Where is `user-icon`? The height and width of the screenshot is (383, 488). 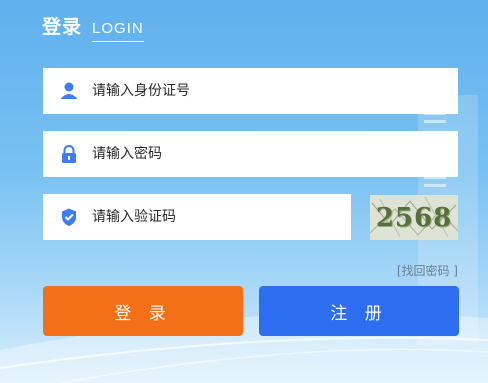 user-icon is located at coordinates (69, 91).